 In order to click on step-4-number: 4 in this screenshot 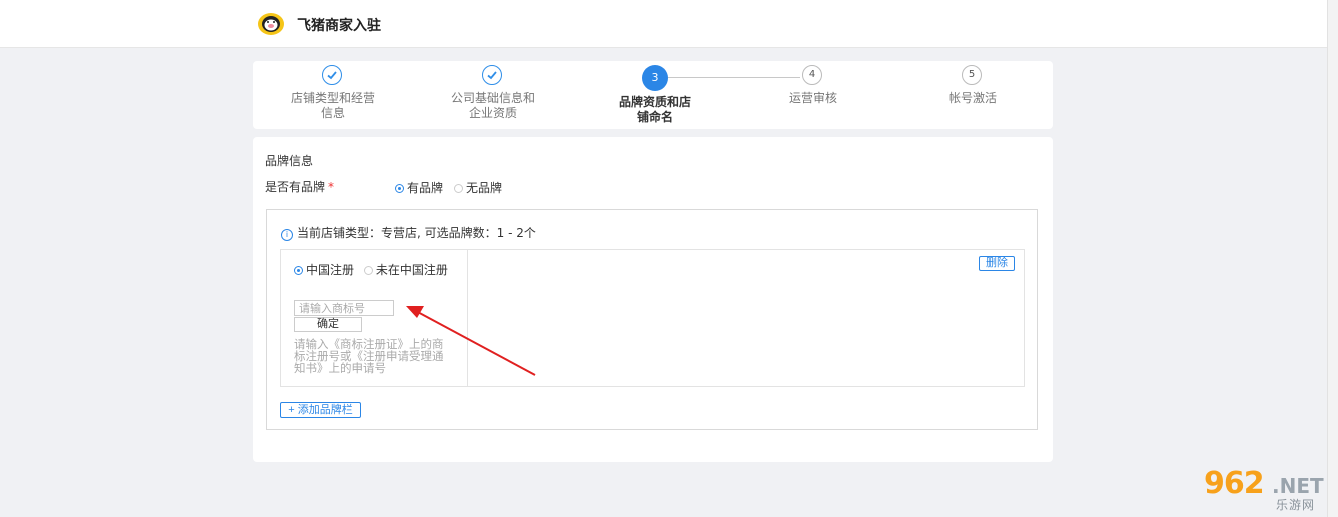, I will do `click(812, 75)`.